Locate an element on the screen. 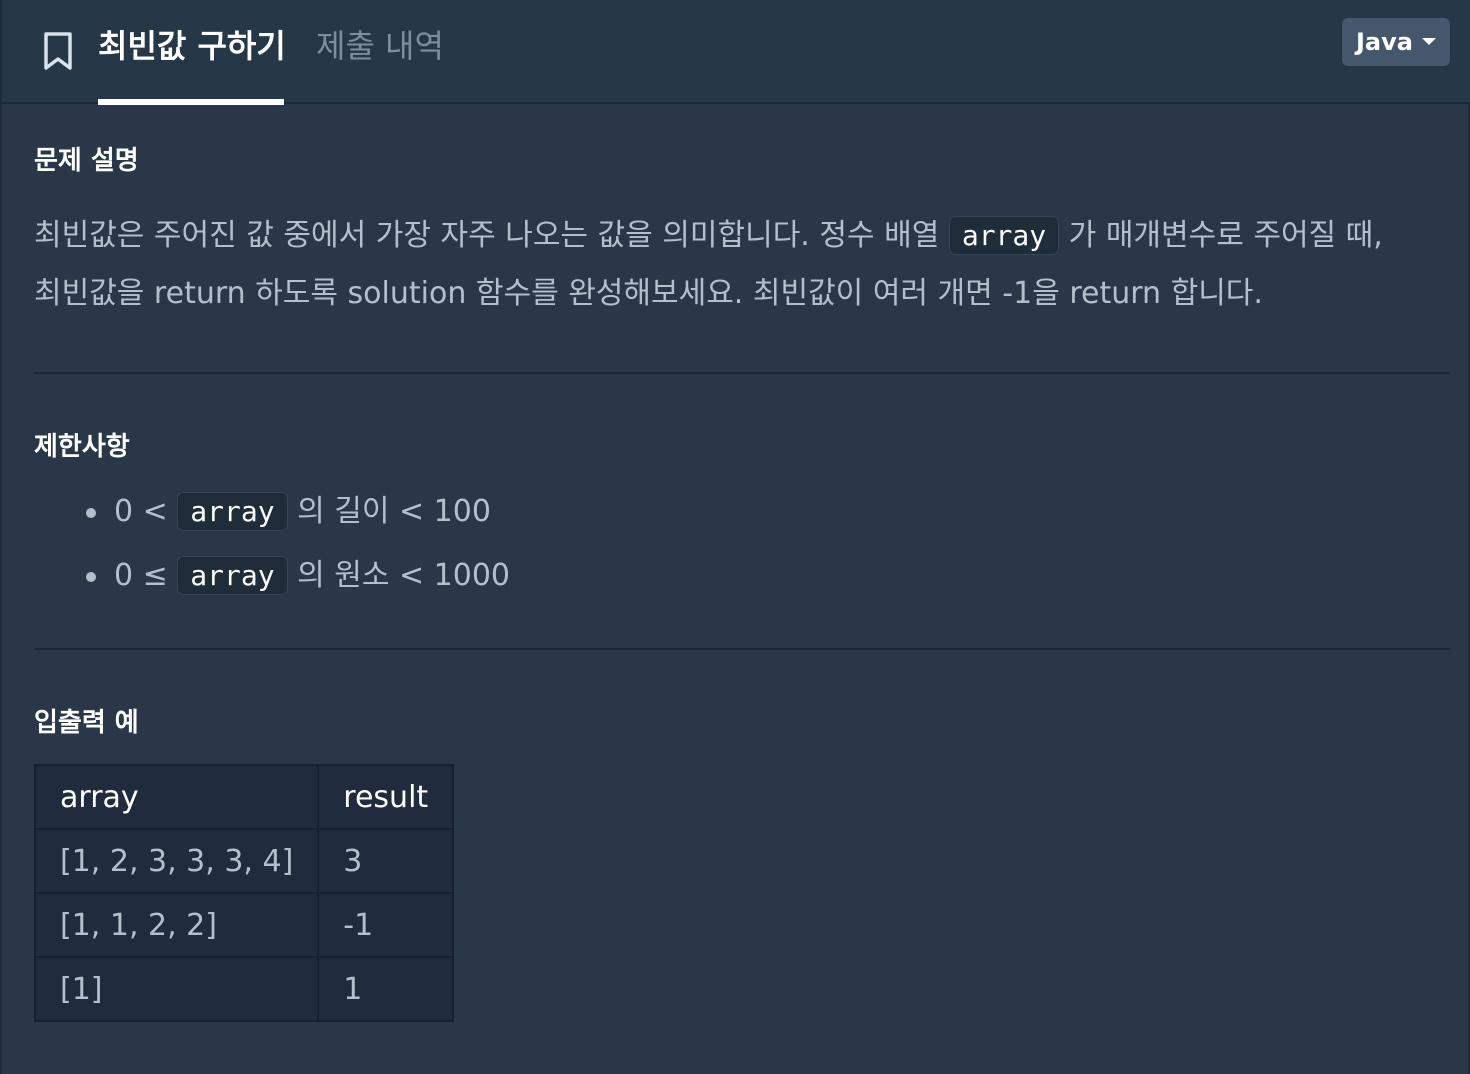  table-row: [1, 1, 2, 2] -1 is located at coordinates (244, 925).